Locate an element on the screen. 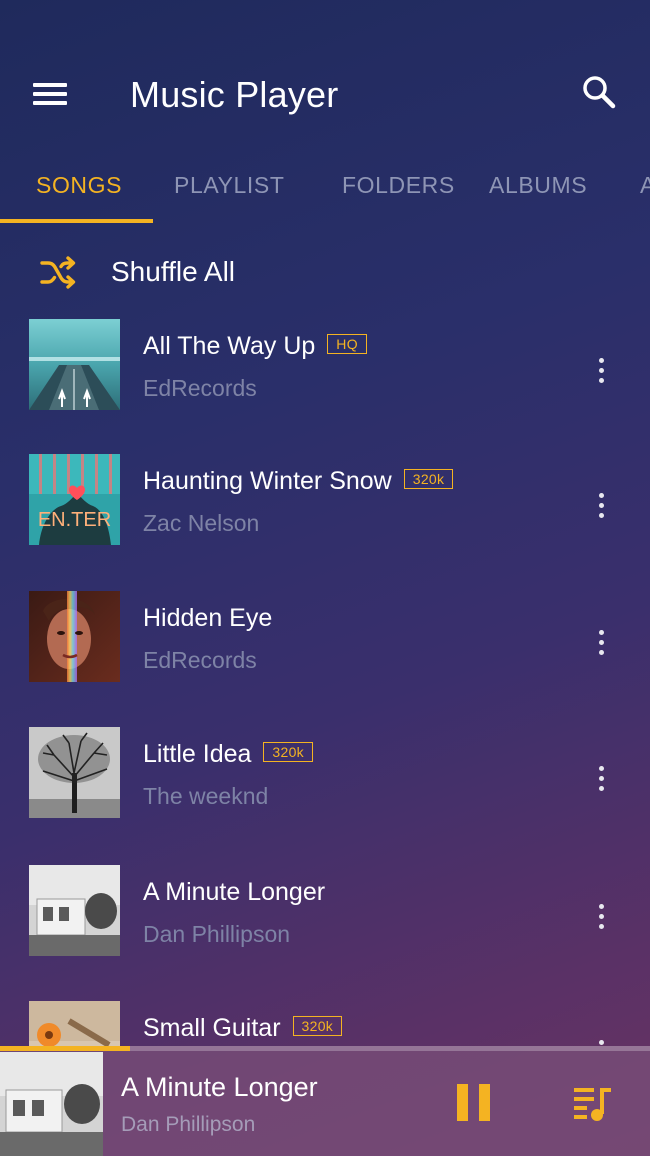  song-title: Small Guitar is located at coordinates (212, 1028).